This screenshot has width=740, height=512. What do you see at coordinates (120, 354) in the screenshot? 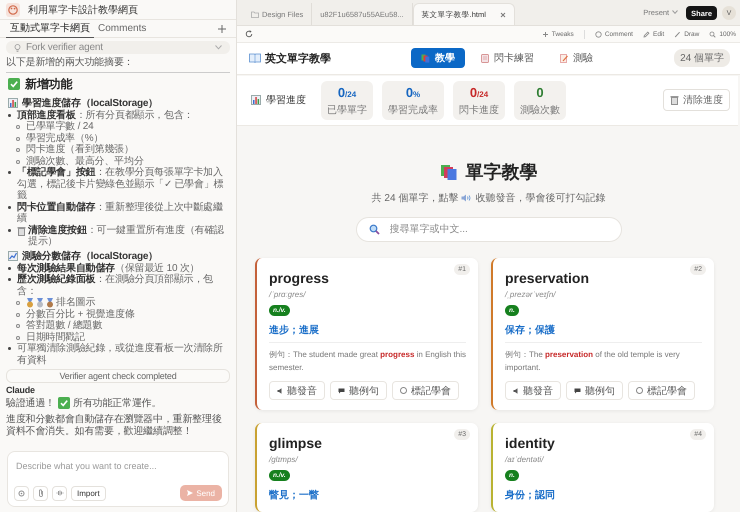
I see `list-item-text: 可單獨清除測驗紀錄，或從進度看板一次清除所有資料` at bounding box center [120, 354].